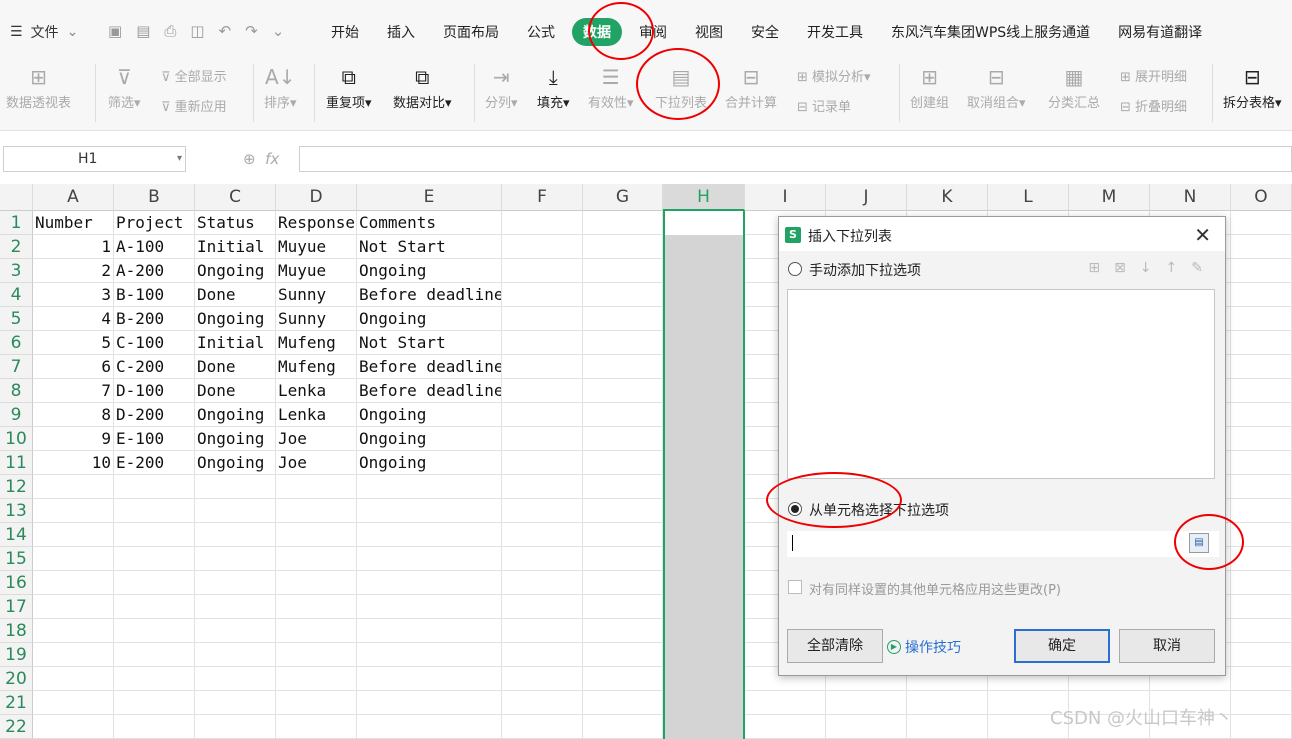 This screenshot has width=1292, height=739. What do you see at coordinates (280, 86) in the screenshot?
I see `sort-button: A↓ 排序▾` at bounding box center [280, 86].